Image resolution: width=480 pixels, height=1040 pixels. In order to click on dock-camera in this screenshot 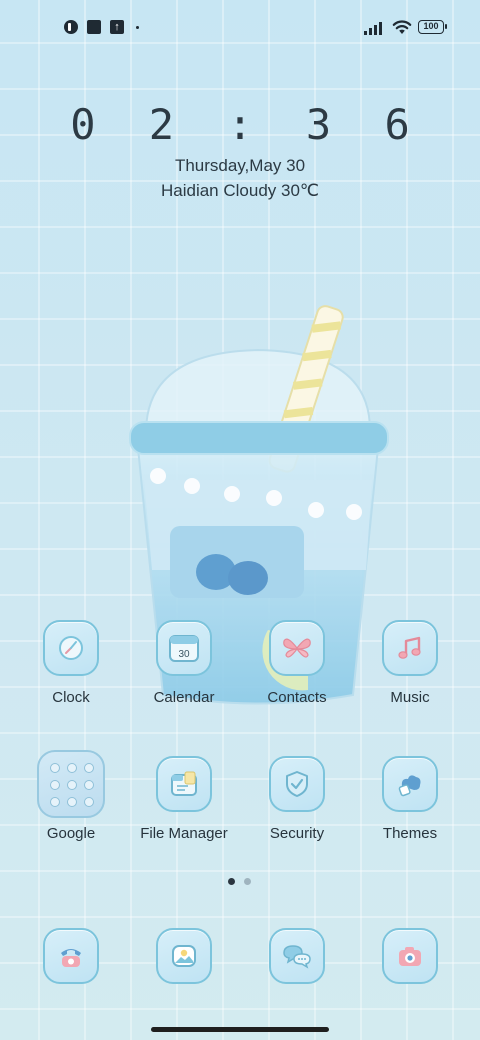, I will do `click(410, 958)`.